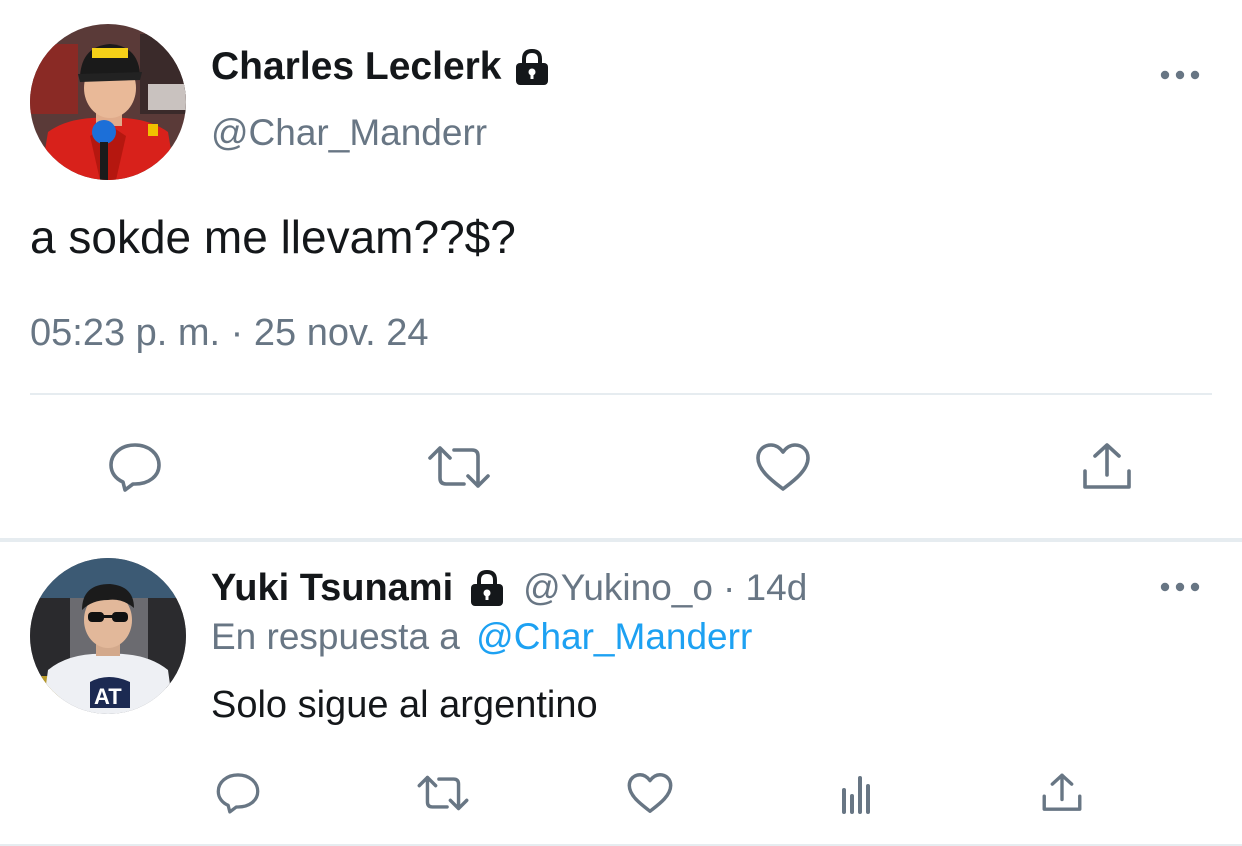 The width and height of the screenshot is (1242, 846). Describe the element at coordinates (108, 102) in the screenshot. I see `main-tweet-avatar` at that location.